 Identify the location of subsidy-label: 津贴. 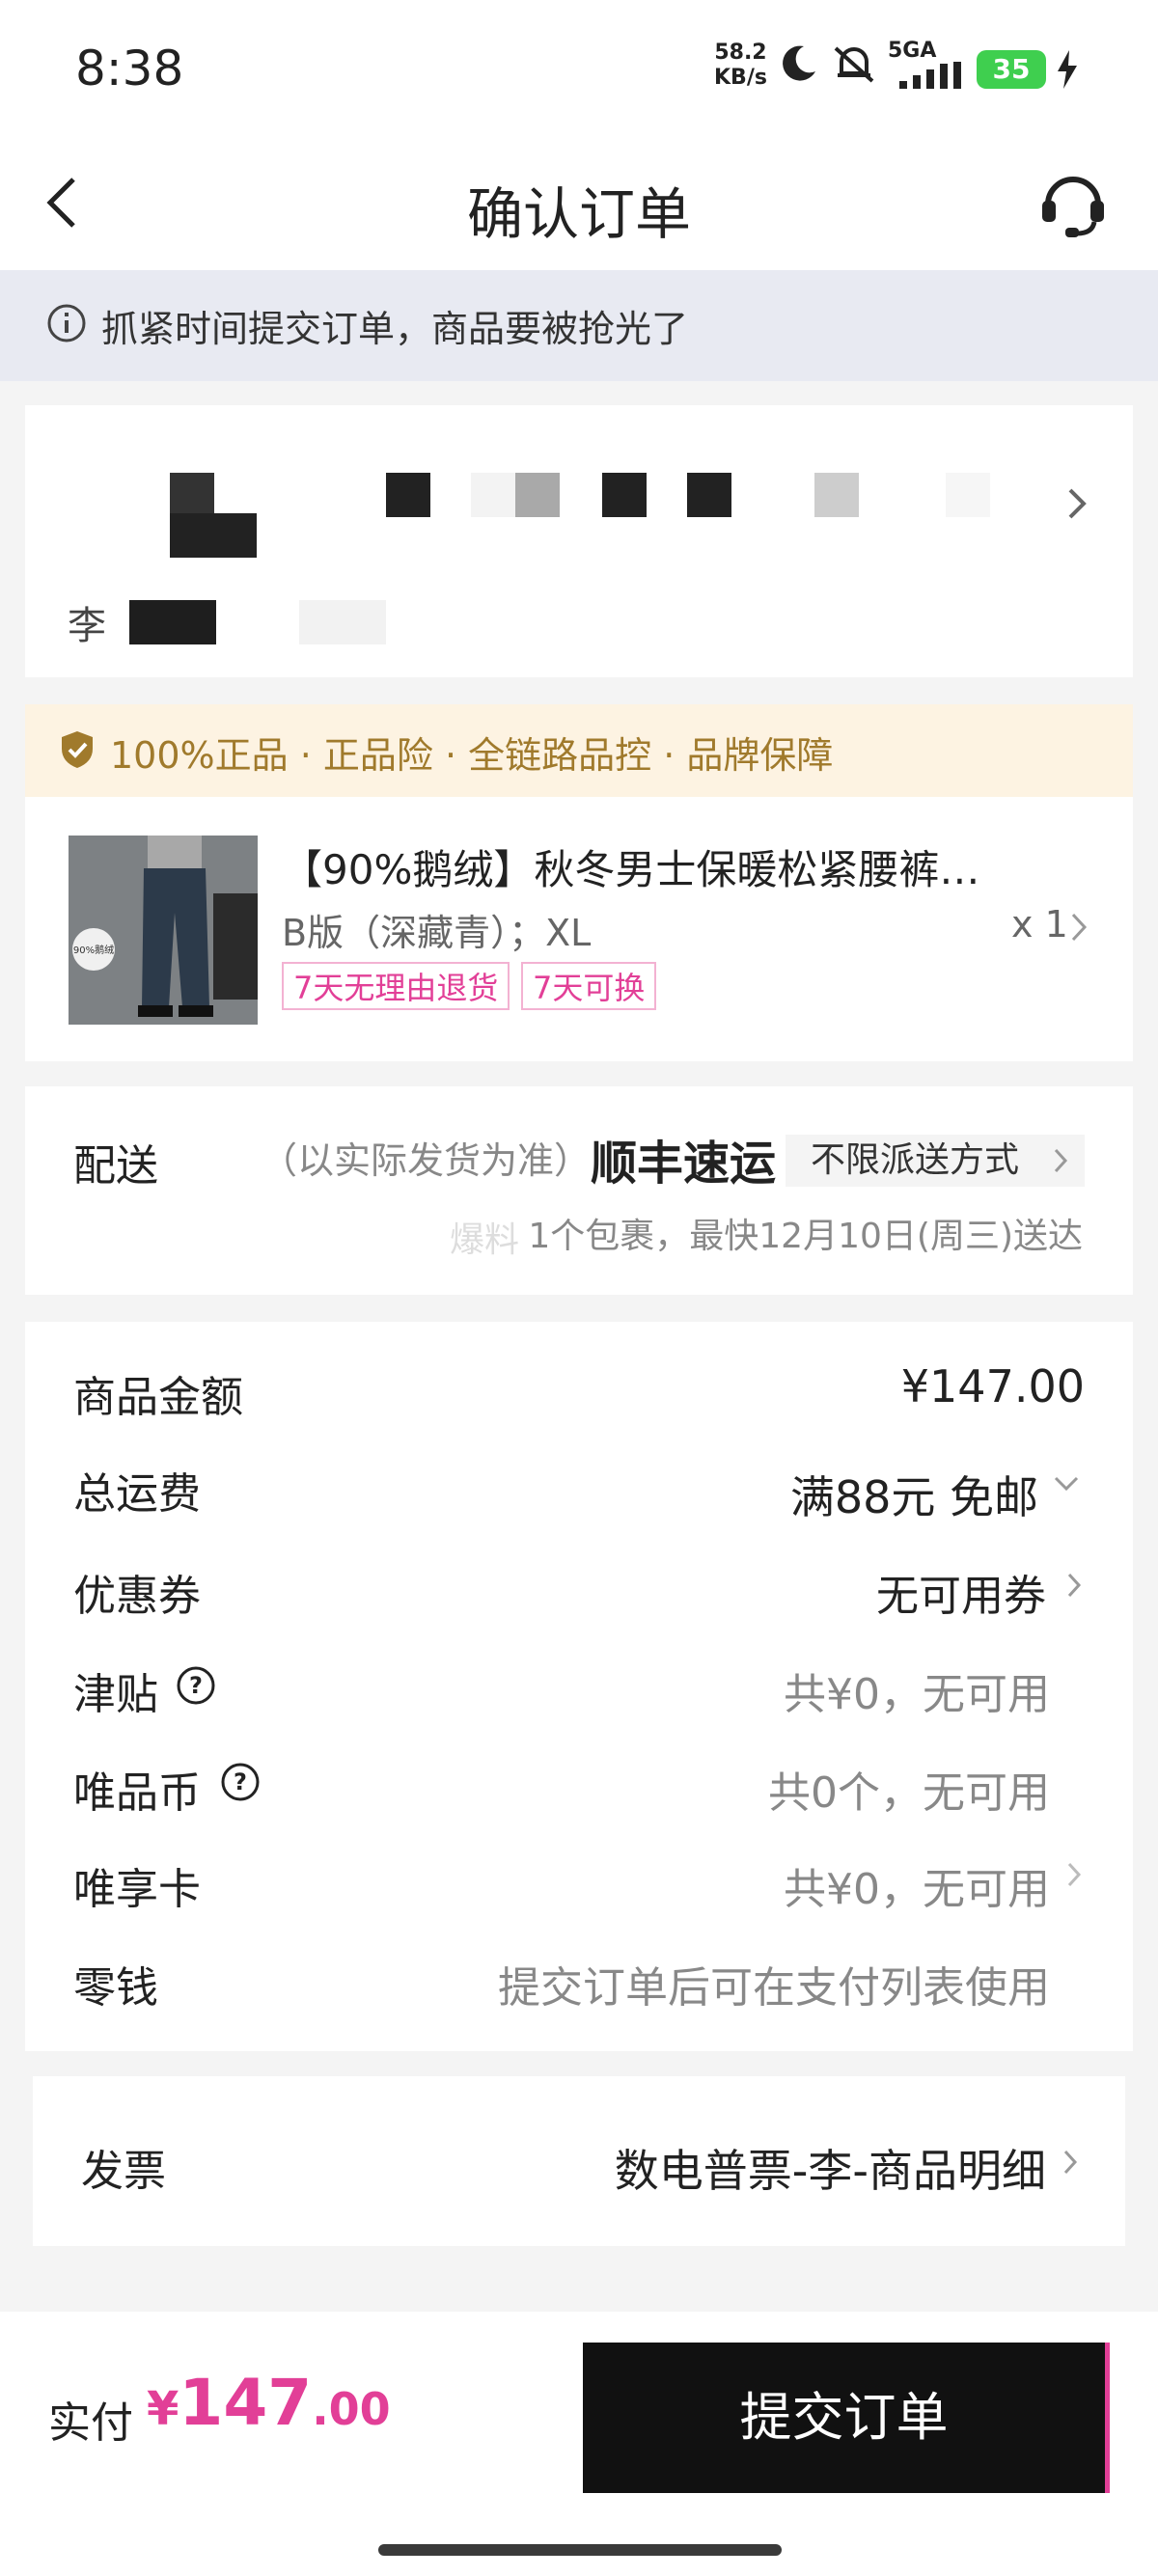
(115, 1694).